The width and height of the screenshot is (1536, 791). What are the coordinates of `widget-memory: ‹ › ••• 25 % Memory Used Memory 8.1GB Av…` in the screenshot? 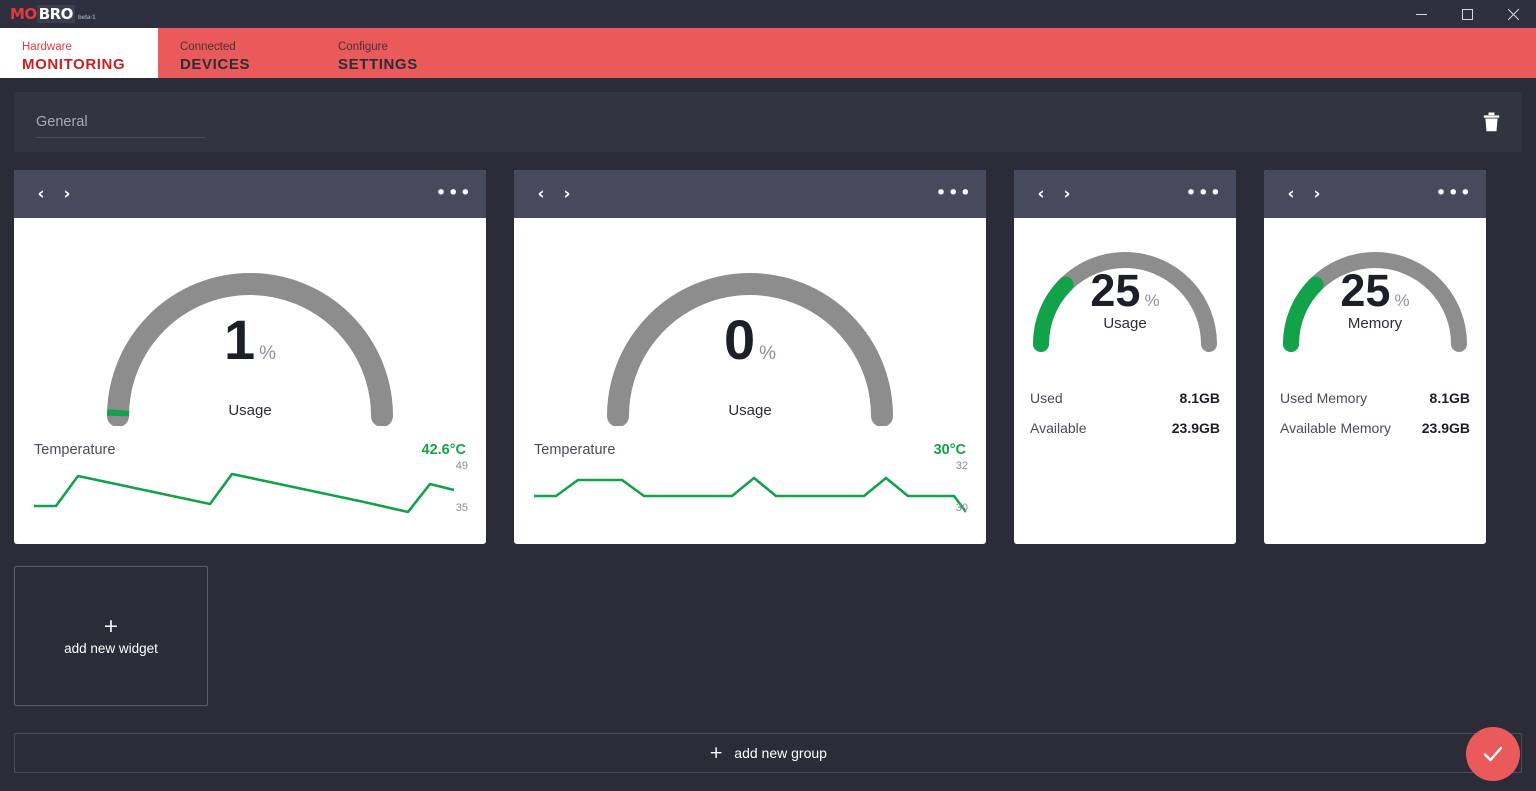 It's located at (1375, 357).